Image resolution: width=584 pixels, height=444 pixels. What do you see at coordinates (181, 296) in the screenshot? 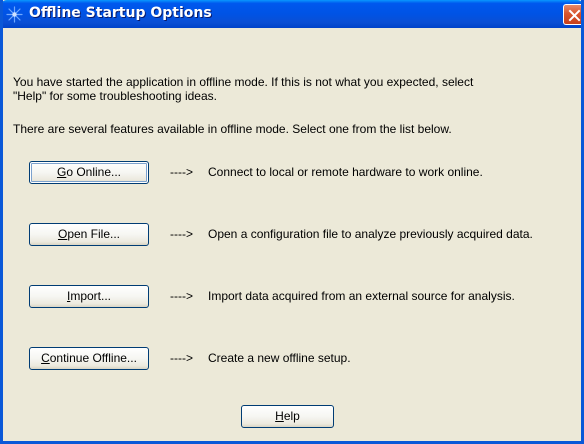
I see `import-arrow: ---->` at bounding box center [181, 296].